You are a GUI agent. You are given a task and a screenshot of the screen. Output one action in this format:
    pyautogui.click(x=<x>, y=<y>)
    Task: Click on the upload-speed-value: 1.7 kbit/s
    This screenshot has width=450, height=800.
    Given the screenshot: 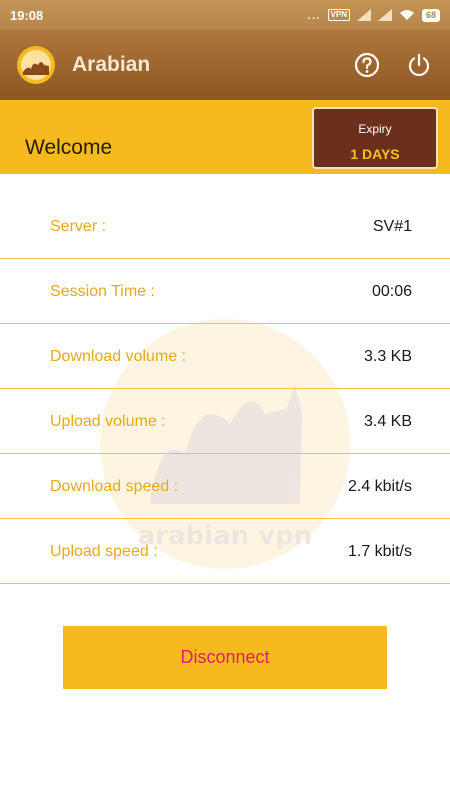 What is the action you would take?
    pyautogui.click(x=379, y=551)
    